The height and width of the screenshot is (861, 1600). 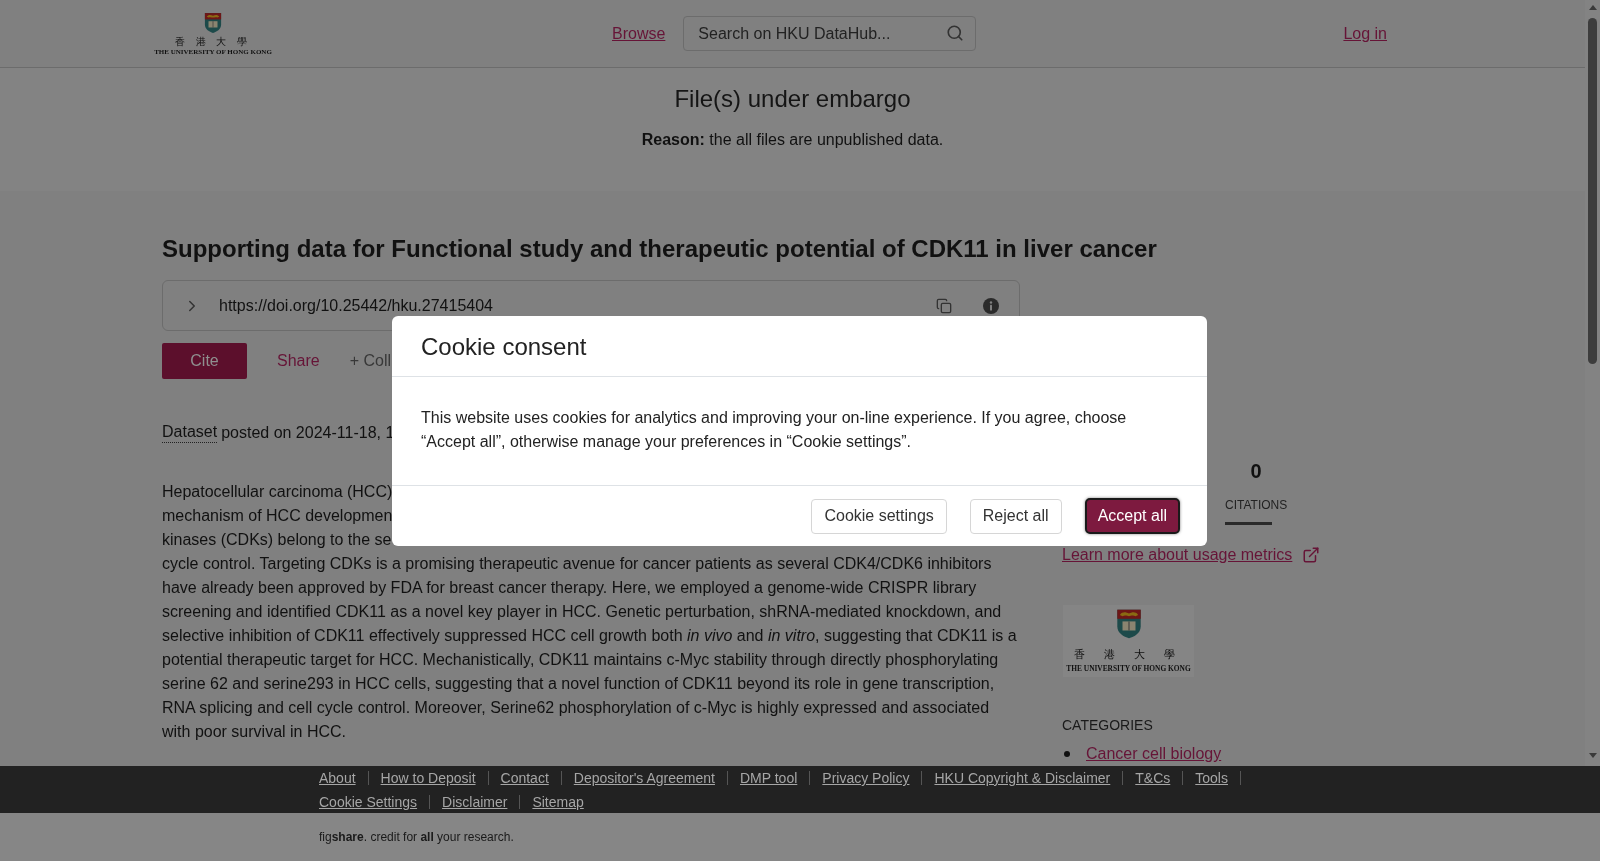 What do you see at coordinates (774, 430) in the screenshot?
I see `dialog-message: This website uses cookies for analytics and improving your on-line experience. If you agree, choose “Accept all”, otherwise manage your preferences in “Cookie settings”.` at bounding box center [774, 430].